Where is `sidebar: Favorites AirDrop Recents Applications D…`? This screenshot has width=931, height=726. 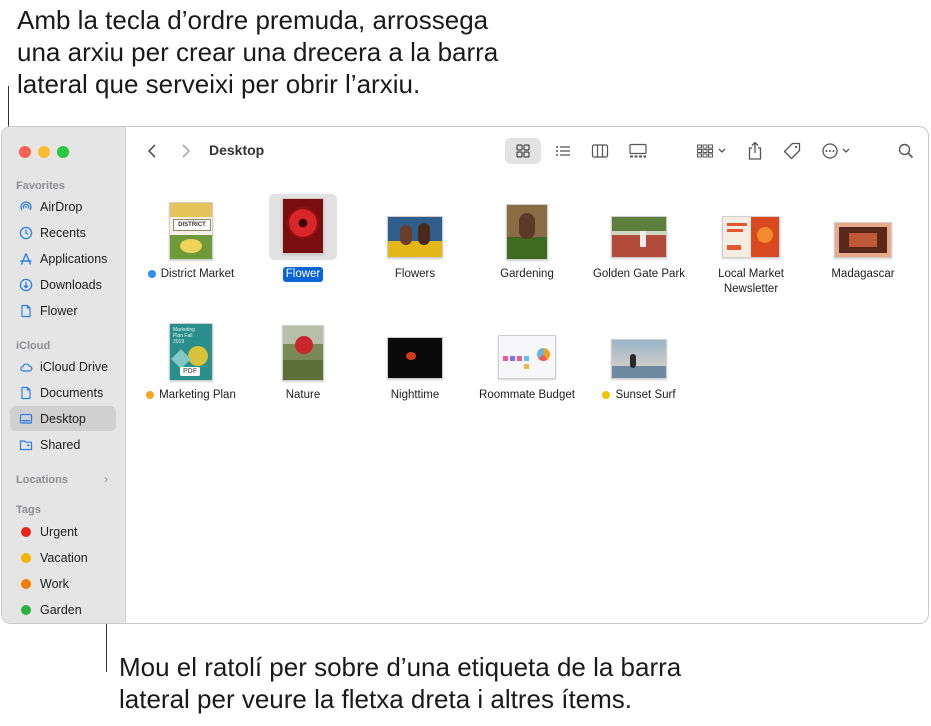 sidebar: Favorites AirDrop Recents Applications D… is located at coordinates (64, 375).